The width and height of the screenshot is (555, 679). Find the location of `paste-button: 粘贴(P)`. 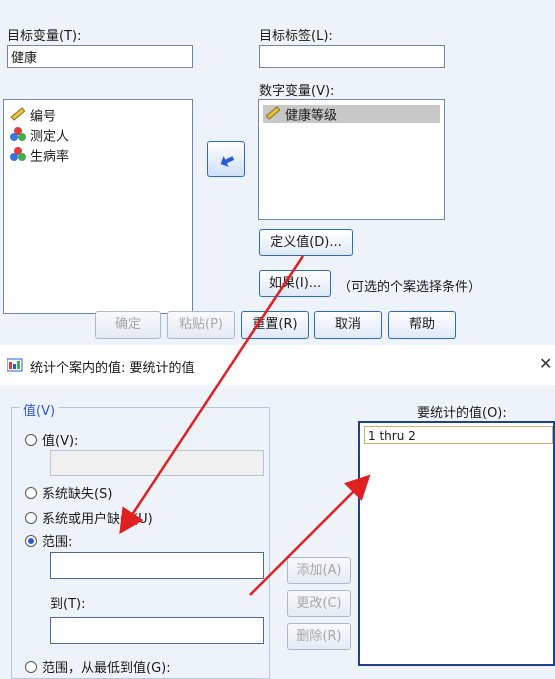

paste-button: 粘贴(P) is located at coordinates (201, 325).